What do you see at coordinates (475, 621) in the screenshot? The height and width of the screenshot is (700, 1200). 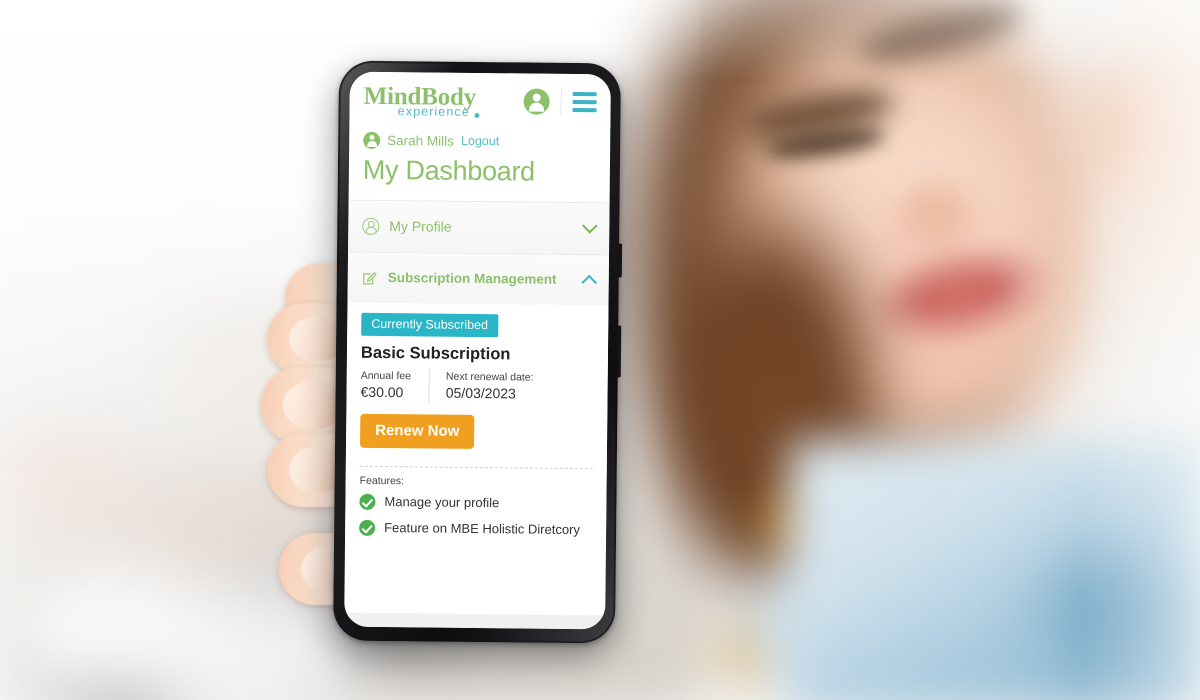 I see `screen-bottom-strip` at bounding box center [475, 621].